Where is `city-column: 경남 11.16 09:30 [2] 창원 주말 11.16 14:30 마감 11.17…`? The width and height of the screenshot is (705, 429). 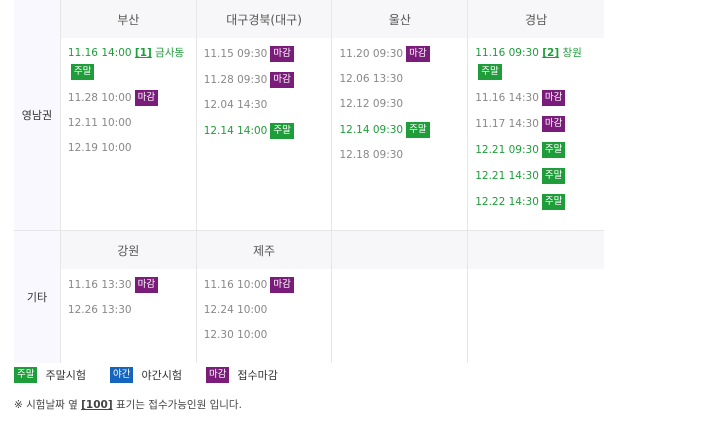 city-column: 경남 11.16 09:30 [2] 창원 주말 11.16 14:30 마감 11.17… is located at coordinates (536, 115).